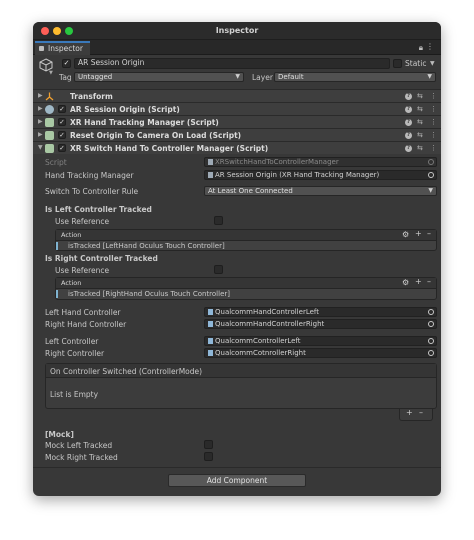 The height and width of the screenshot is (540, 474). I want to click on static-checkbox, so click(397, 63).